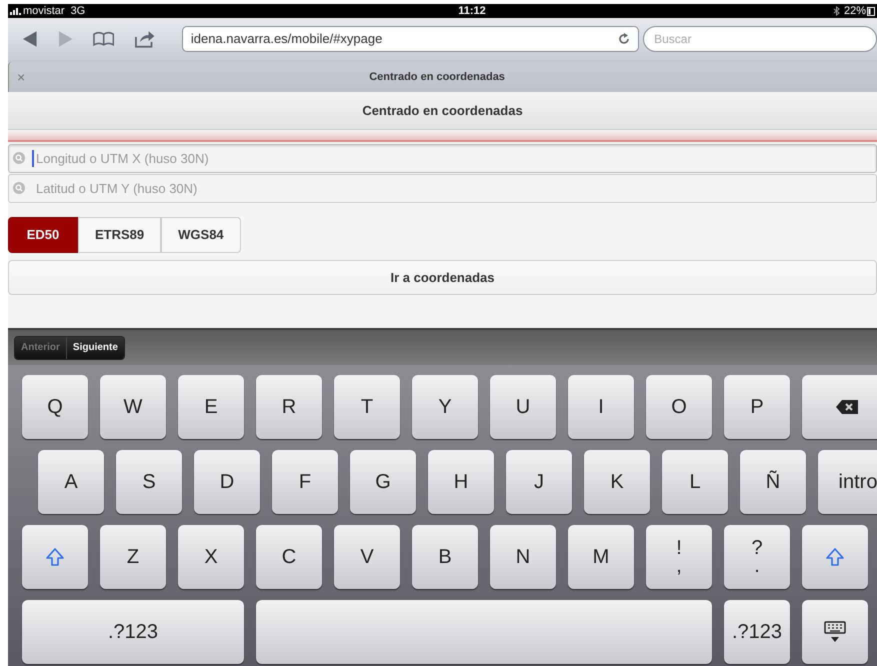  Describe the element at coordinates (227, 482) in the screenshot. I see `keyboard-key: D` at that location.